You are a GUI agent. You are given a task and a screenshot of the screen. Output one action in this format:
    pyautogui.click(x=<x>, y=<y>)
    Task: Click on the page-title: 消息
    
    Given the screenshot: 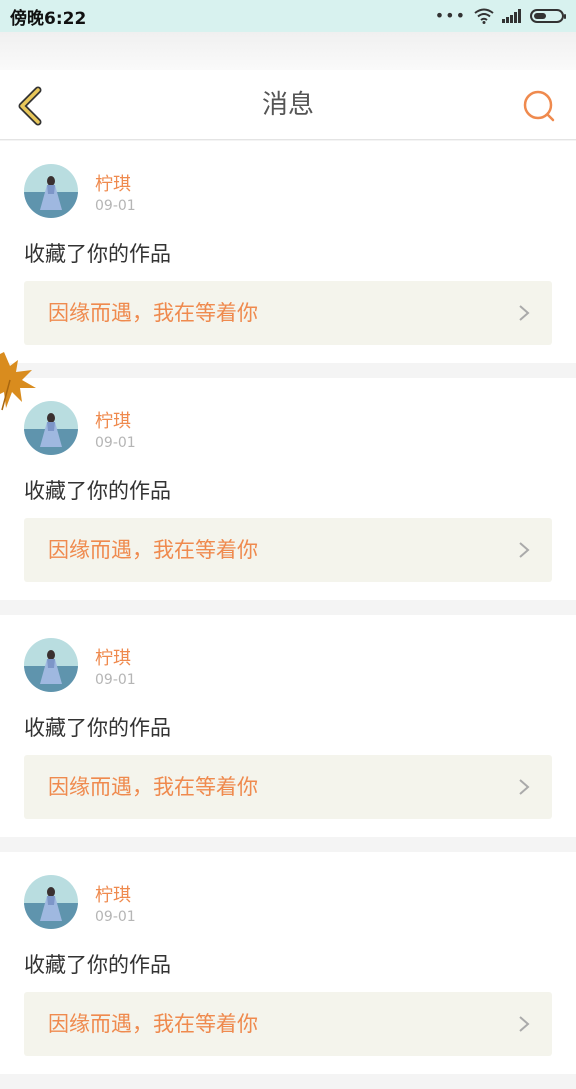 What is the action you would take?
    pyautogui.click(x=287, y=105)
    